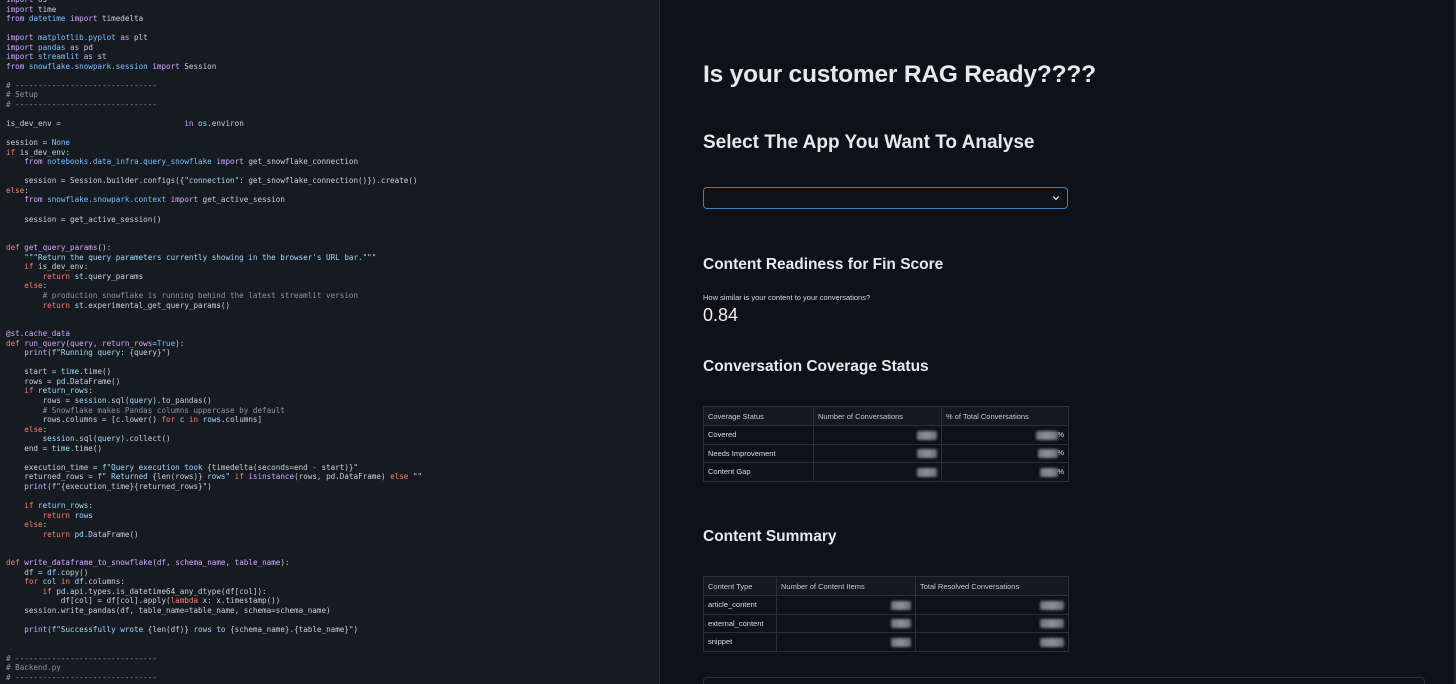 Image resolution: width=1456 pixels, height=684 pixels. I want to click on code-line: rows = pd.DataFrame(), so click(63, 381).